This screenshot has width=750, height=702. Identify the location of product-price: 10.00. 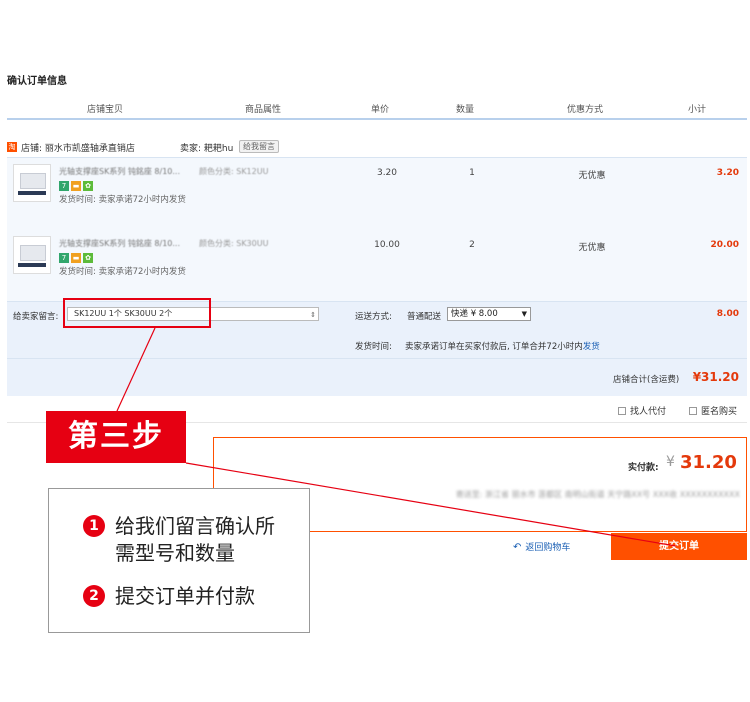
(387, 245).